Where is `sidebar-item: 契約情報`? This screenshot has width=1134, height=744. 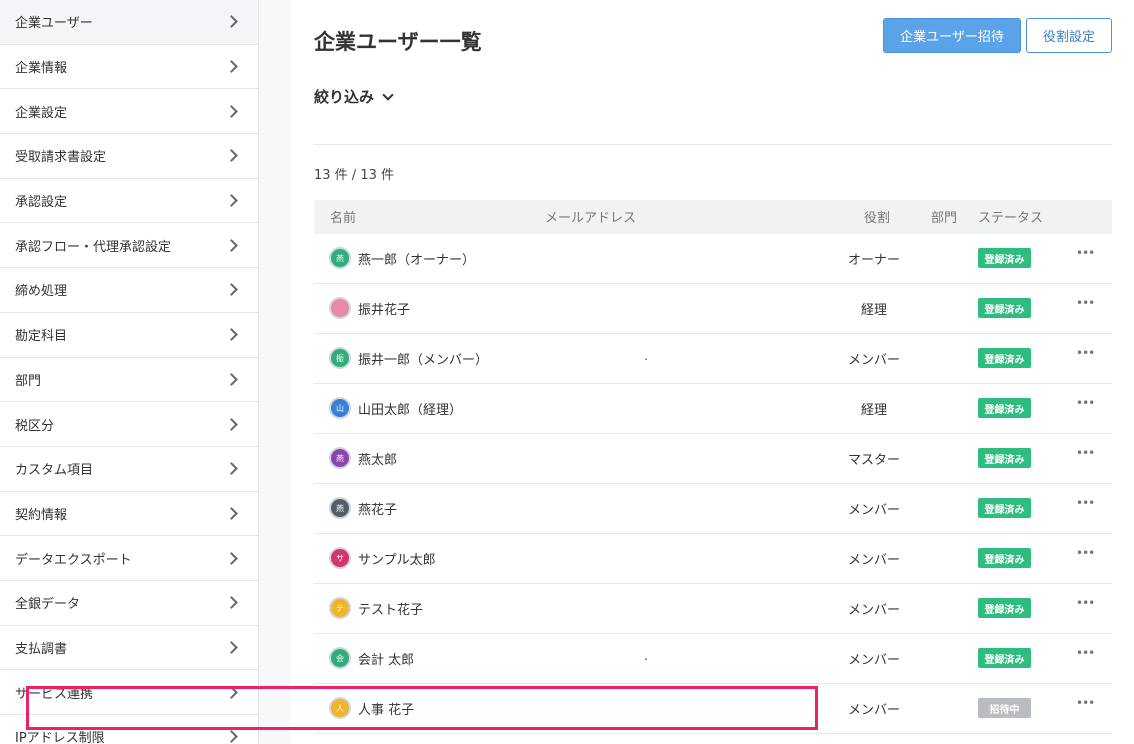
sidebar-item: 契約情報 is located at coordinates (129, 514).